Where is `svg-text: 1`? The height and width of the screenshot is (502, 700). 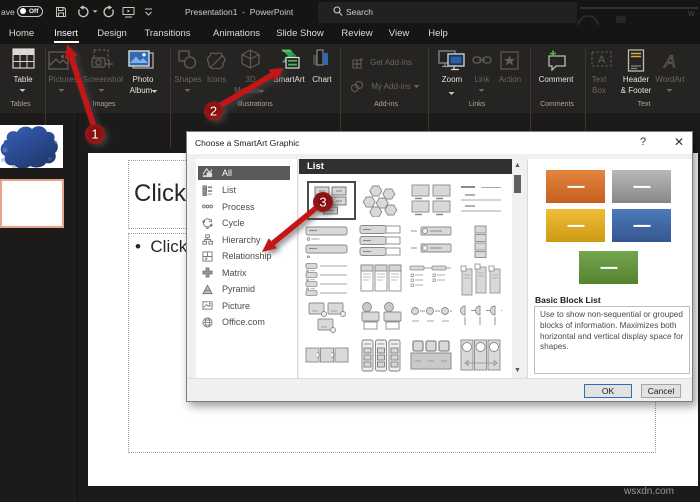 svg-text: 1 is located at coordinates (94, 134).